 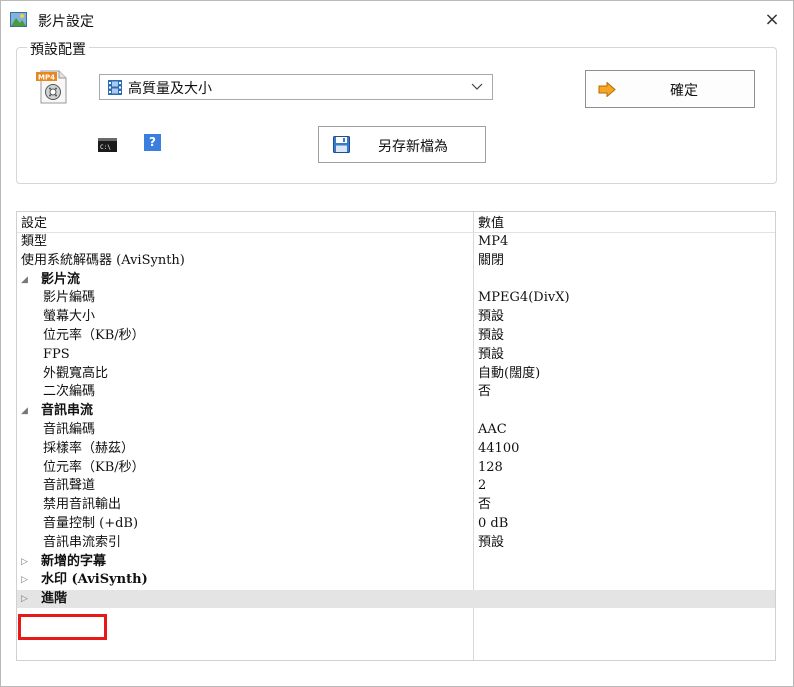 I want to click on preset-dropdown-value: 高質量及大小, so click(x=170, y=89).